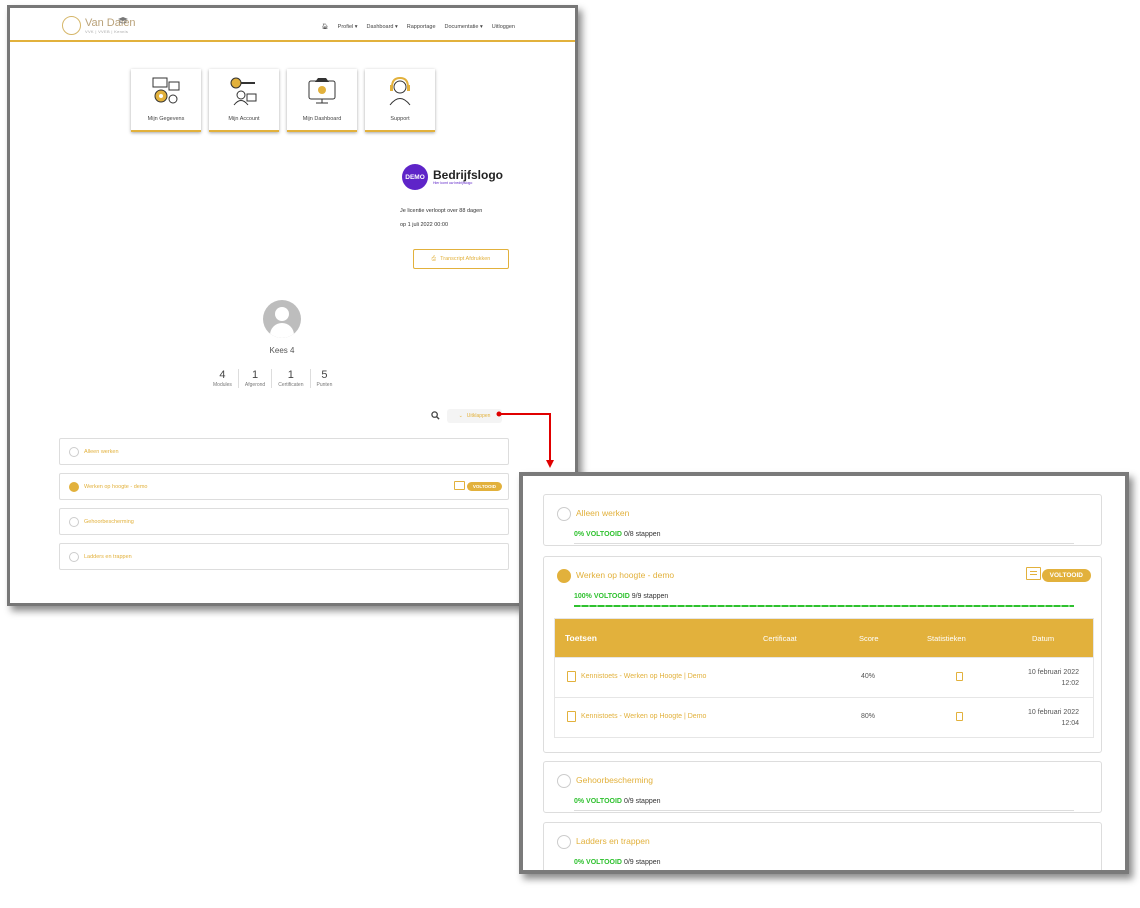  I want to click on stat-afgerond: 1 Afgerond, so click(256, 378).